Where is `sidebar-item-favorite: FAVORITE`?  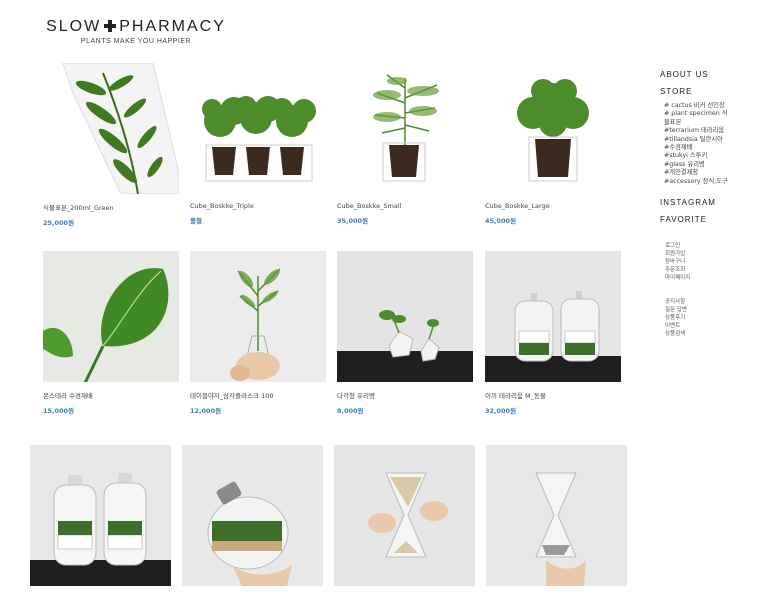
sidebar-item-favorite: FAVORITE is located at coordinates (707, 219).